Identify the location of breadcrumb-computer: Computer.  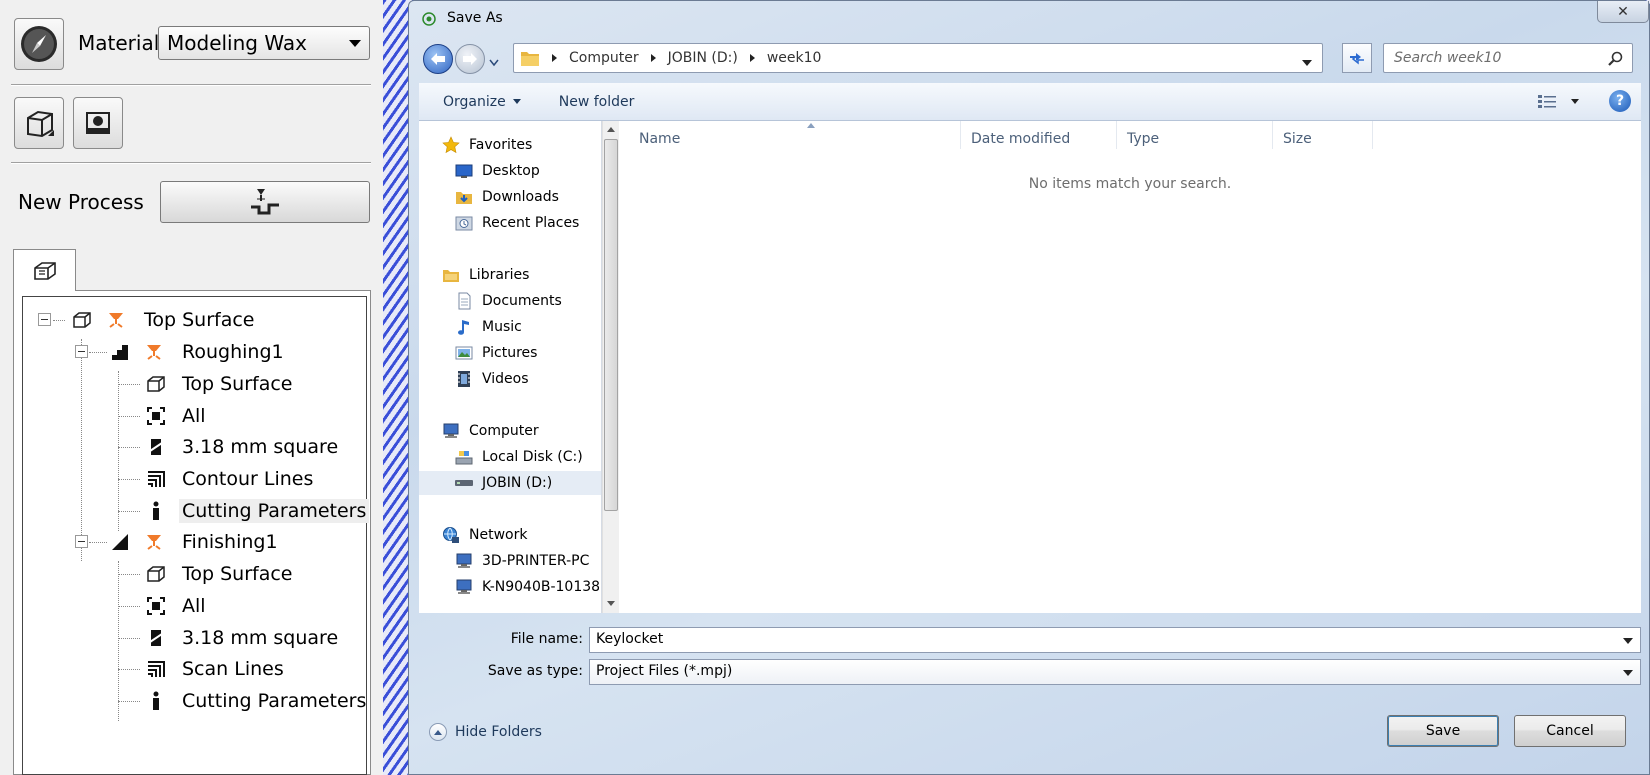
(604, 58).